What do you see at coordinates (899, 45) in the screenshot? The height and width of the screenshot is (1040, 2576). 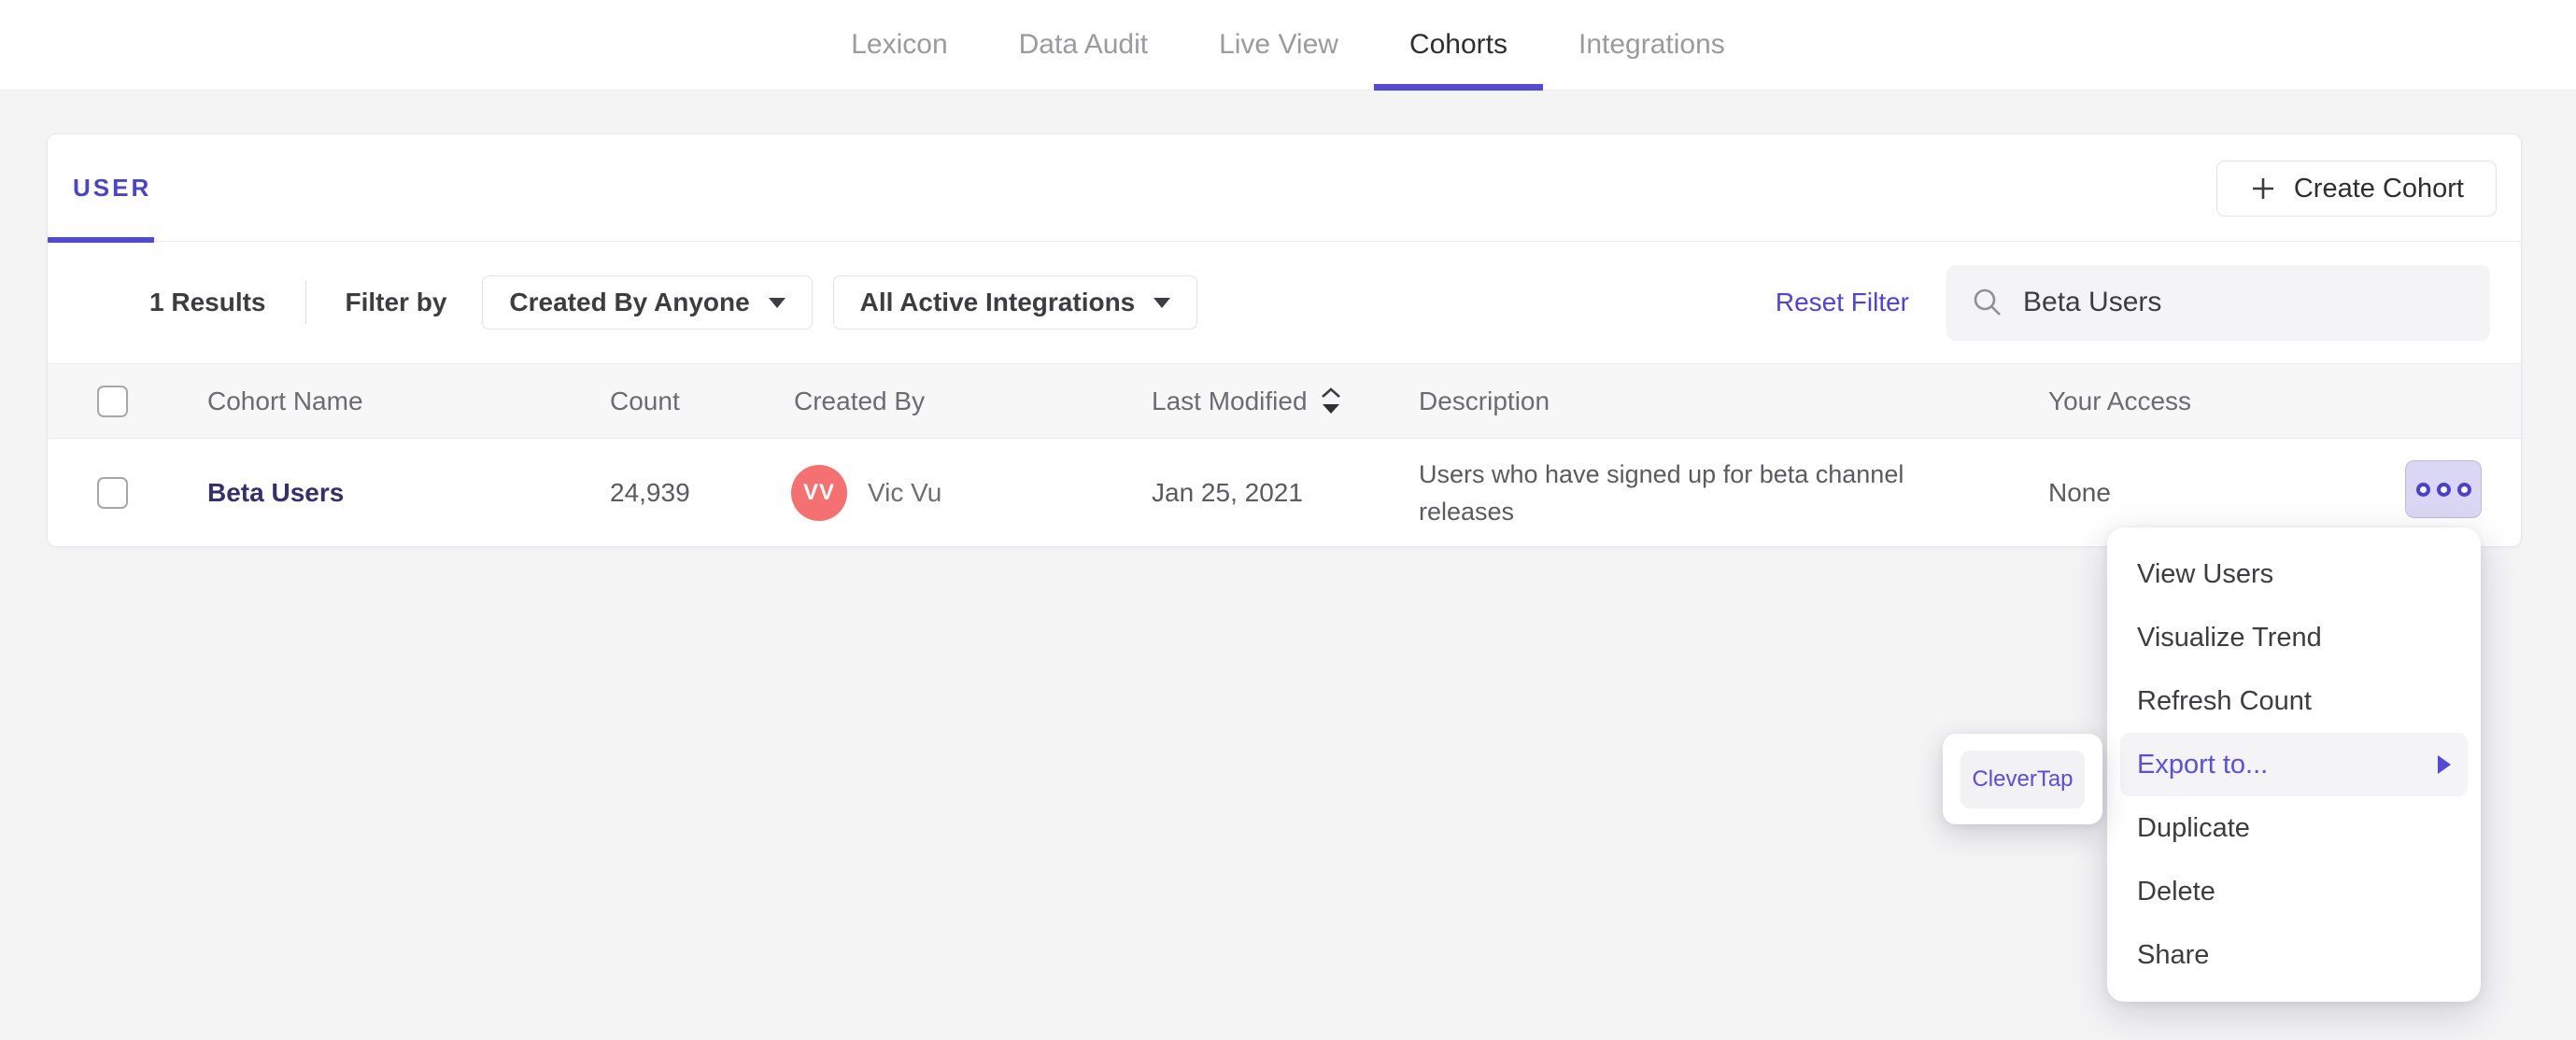 I see `nav-tab-lexicon: Lexicon` at bounding box center [899, 45].